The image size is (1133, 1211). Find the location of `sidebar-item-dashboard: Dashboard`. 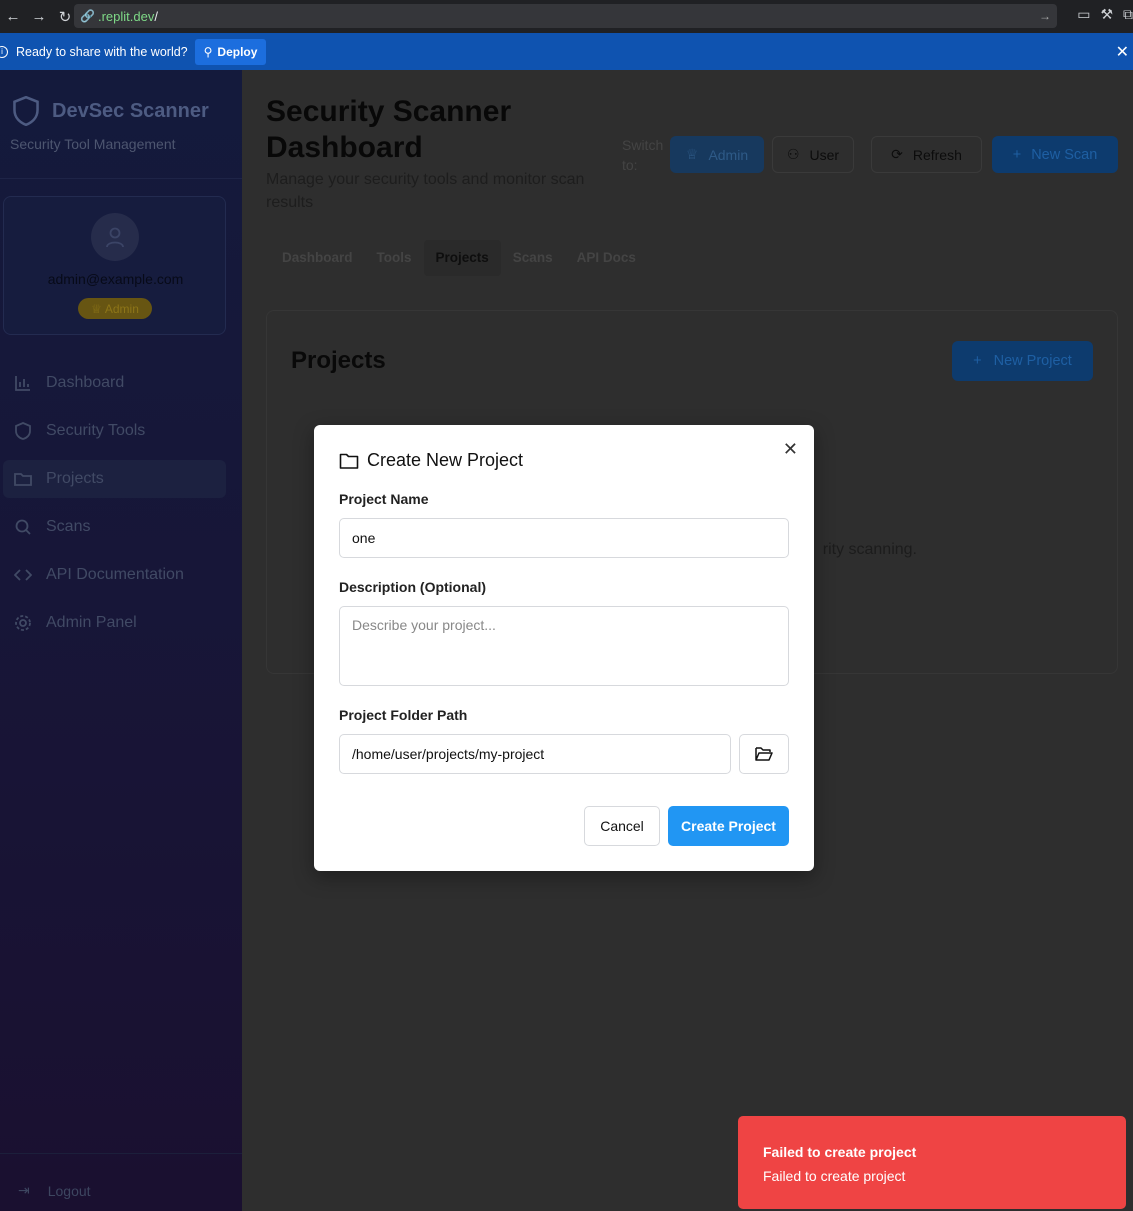

sidebar-item-dashboard: Dashboard is located at coordinates (114, 383).